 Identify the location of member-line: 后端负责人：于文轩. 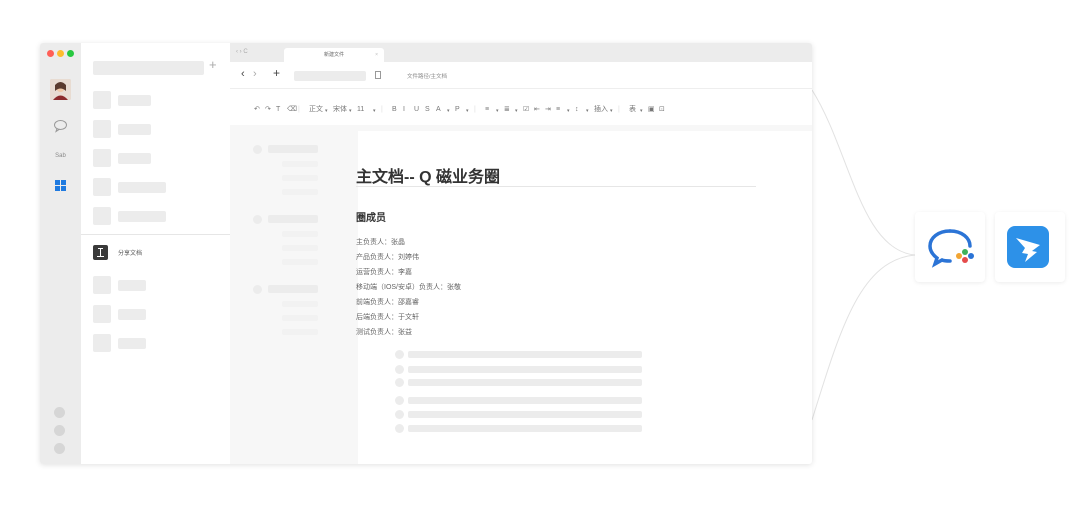
(387, 317).